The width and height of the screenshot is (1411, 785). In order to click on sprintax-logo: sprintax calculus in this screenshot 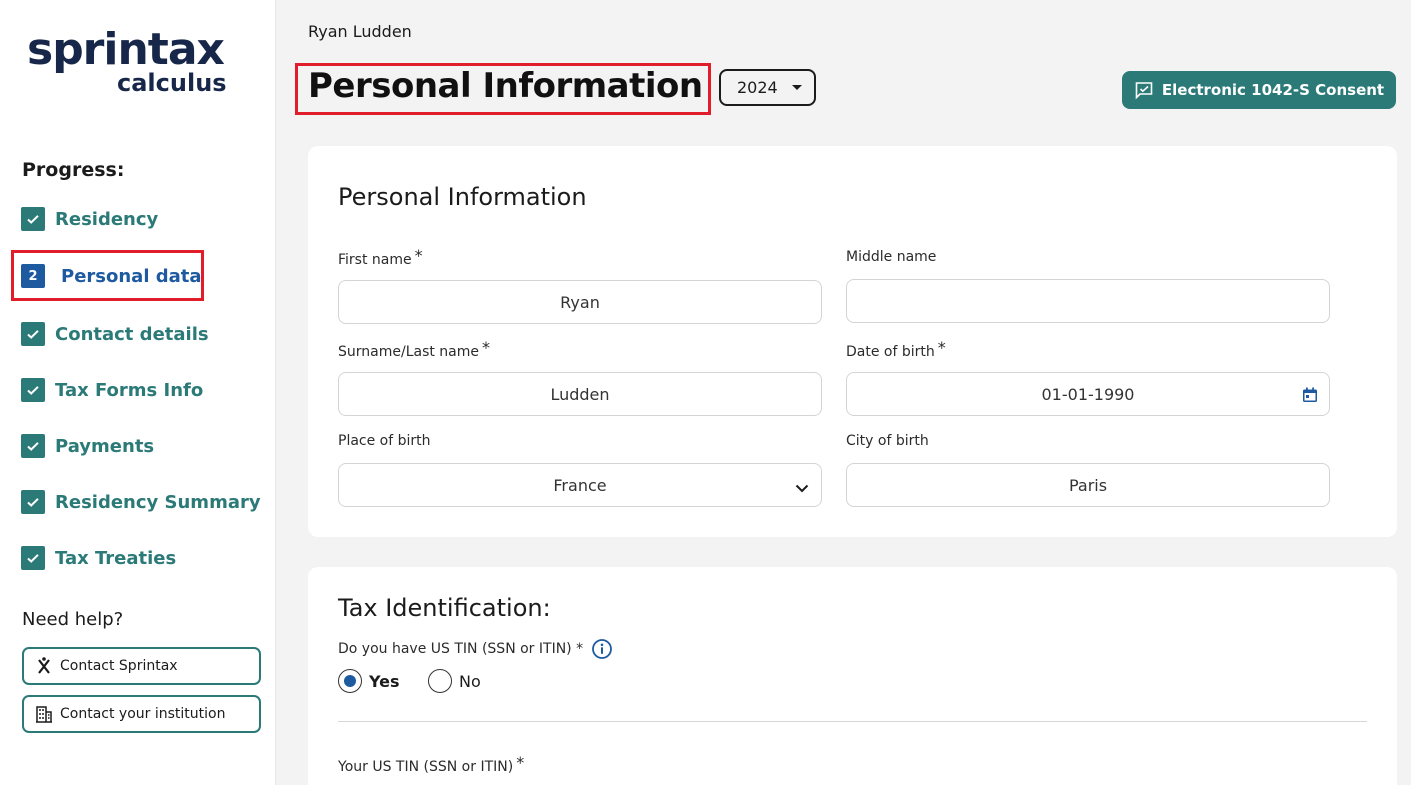, I will do `click(127, 62)`.